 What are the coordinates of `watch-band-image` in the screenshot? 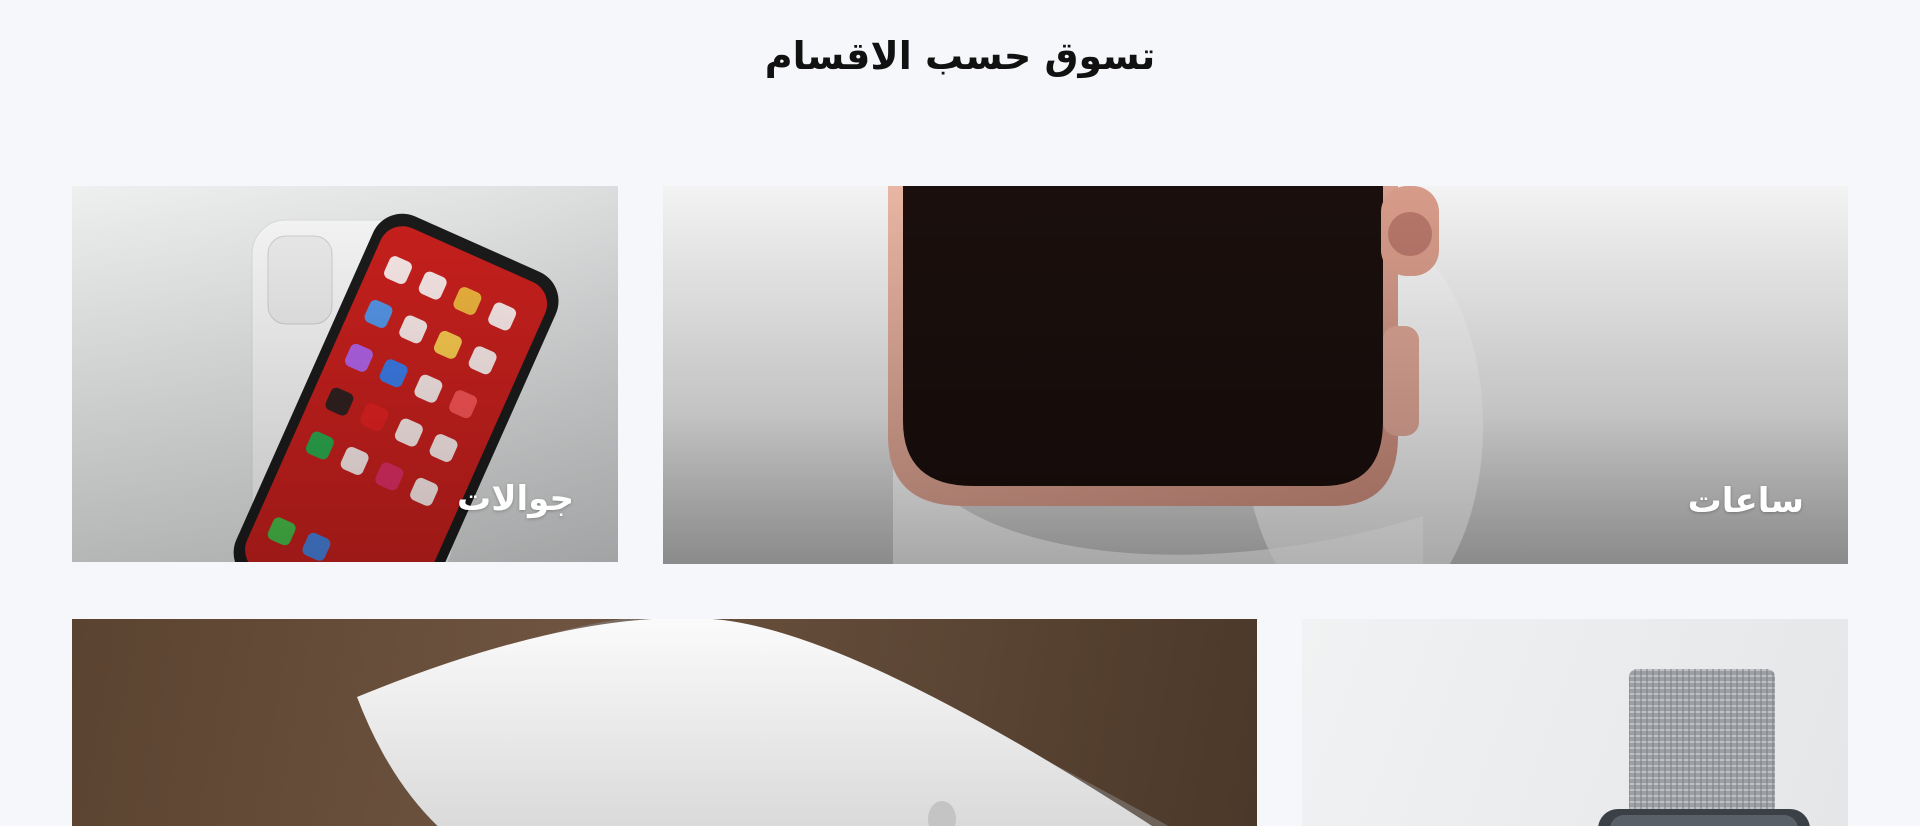 It's located at (1575, 722).